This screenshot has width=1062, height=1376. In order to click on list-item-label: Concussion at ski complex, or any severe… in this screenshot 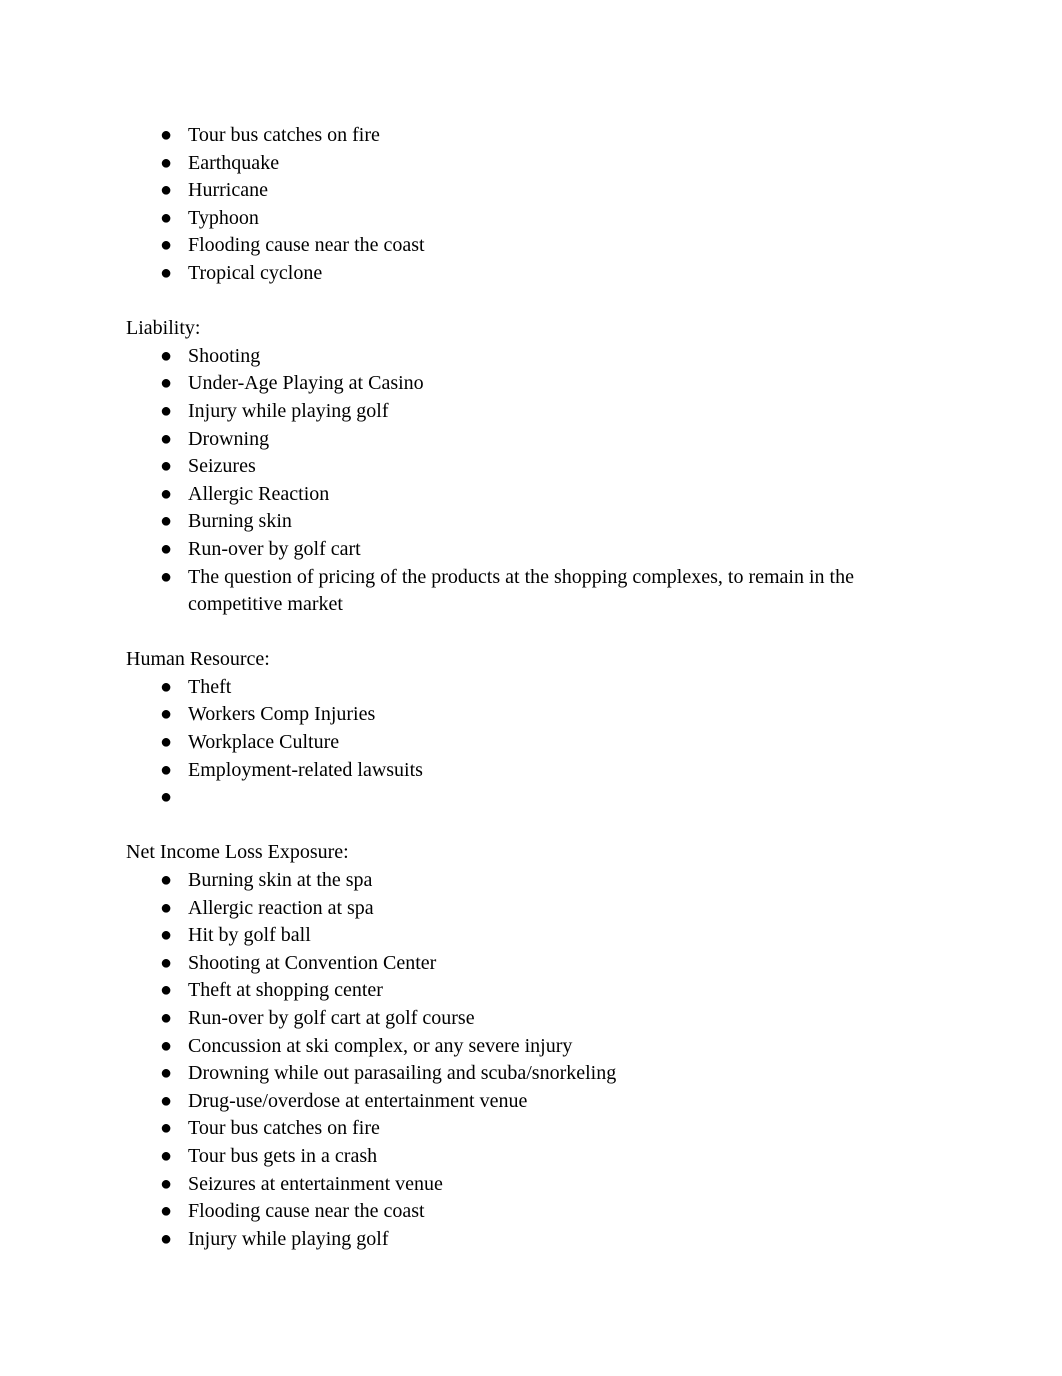, I will do `click(380, 1045)`.